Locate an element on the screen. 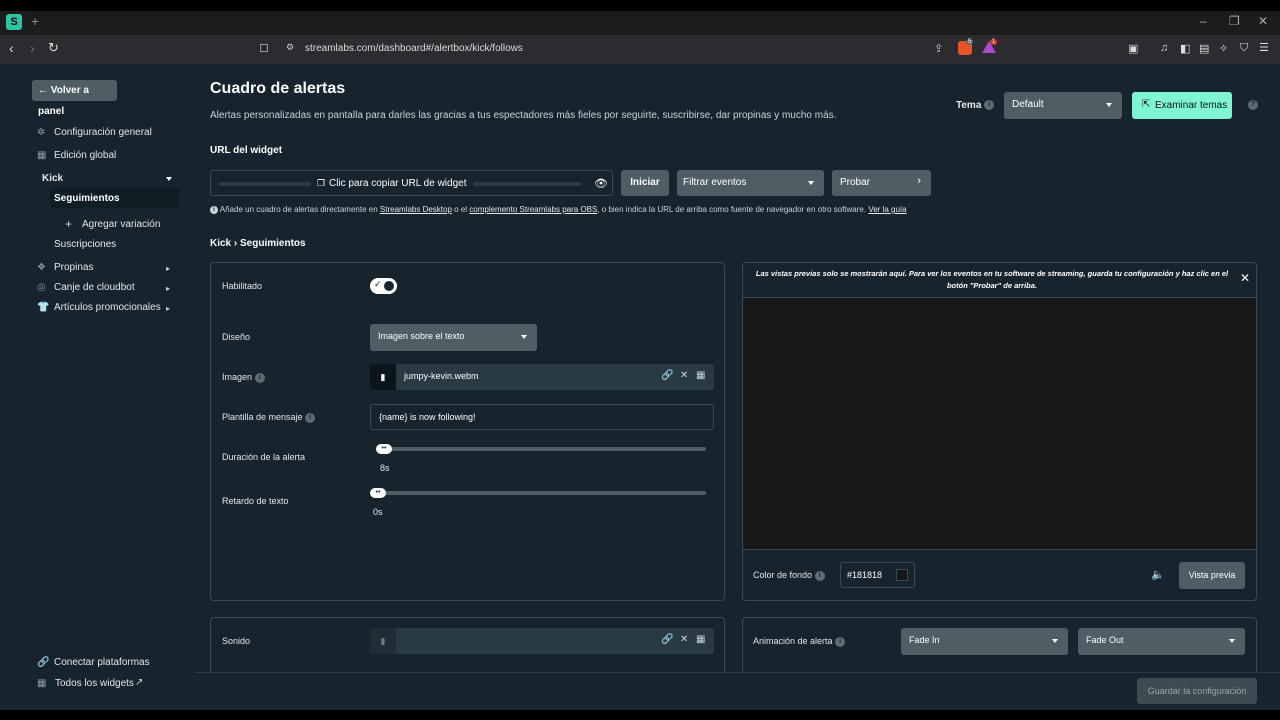 Image resolution: width=1280 pixels, height=720 pixels. forward-arrow-icon: › is located at coordinates (32, 48).